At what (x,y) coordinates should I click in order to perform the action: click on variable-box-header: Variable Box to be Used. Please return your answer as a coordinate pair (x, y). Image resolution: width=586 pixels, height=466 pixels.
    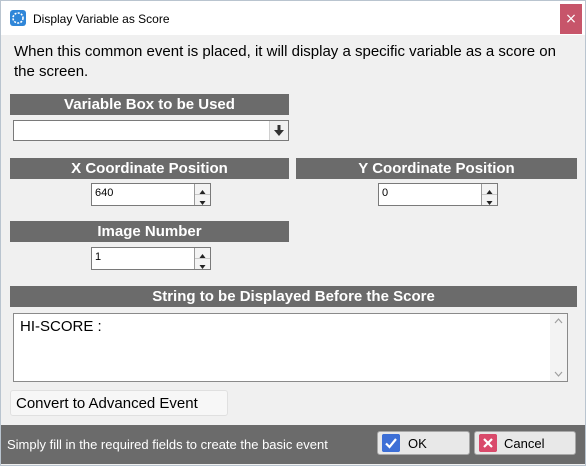
    Looking at the image, I should click on (149, 104).